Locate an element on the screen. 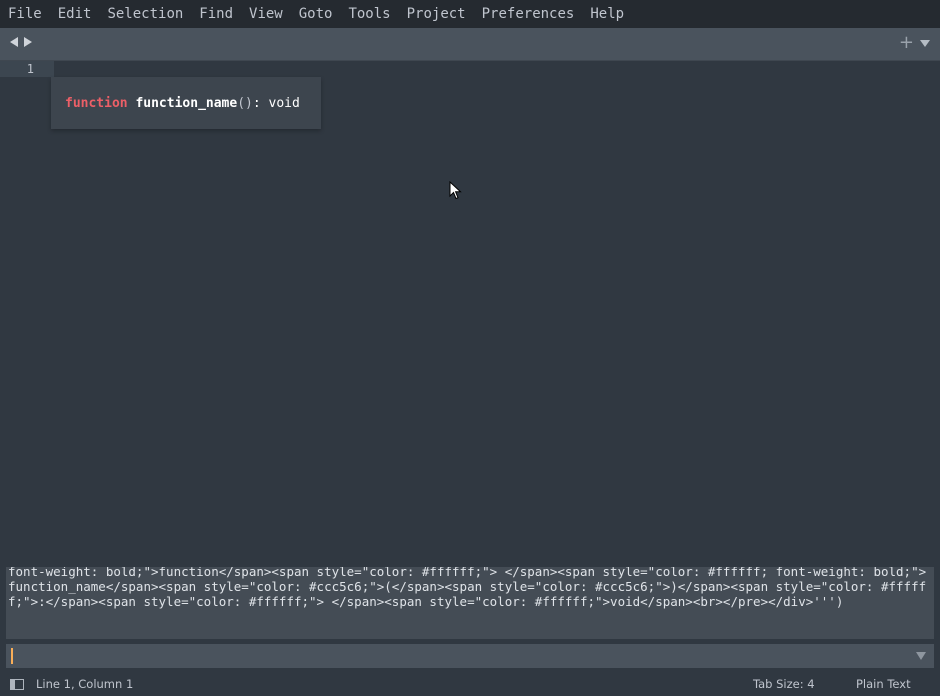 The image size is (940, 696). console-input is located at coordinates (470, 656).